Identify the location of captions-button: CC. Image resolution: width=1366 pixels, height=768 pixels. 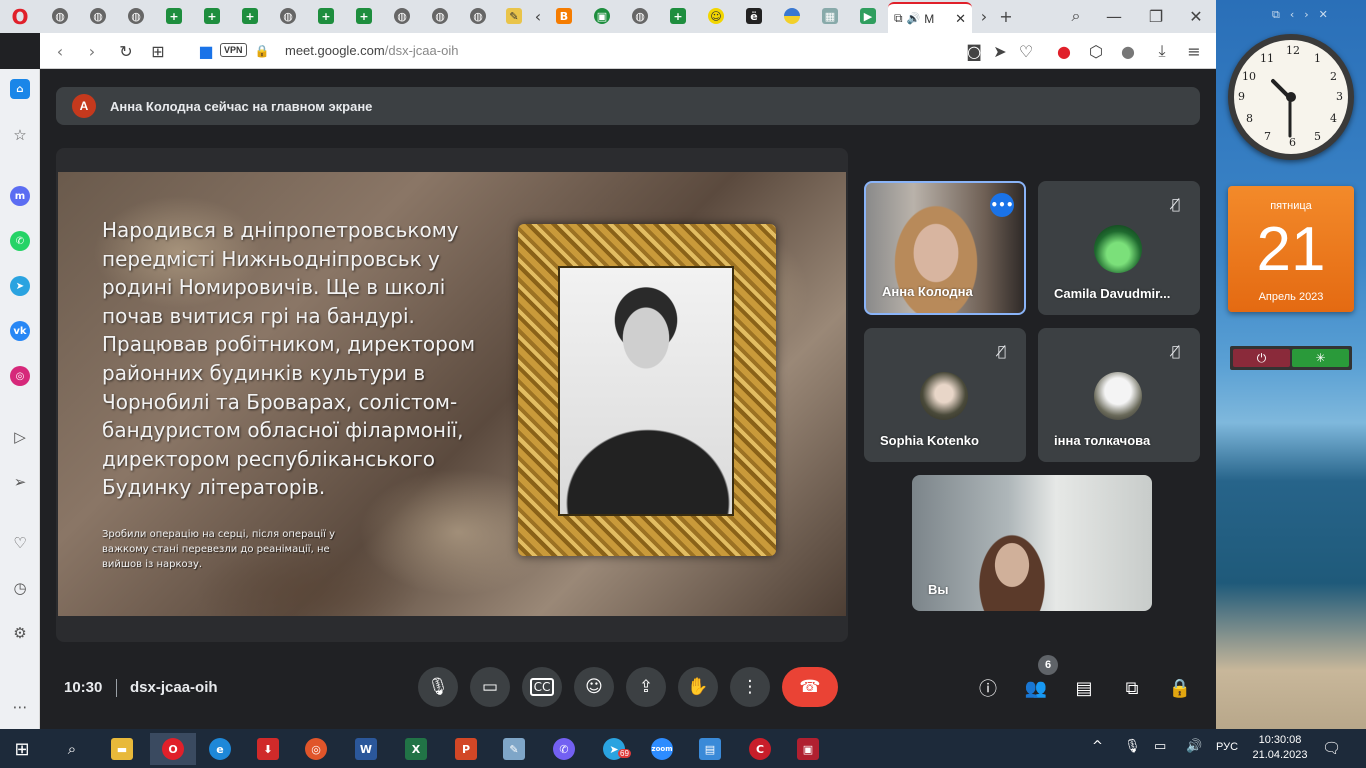
(542, 687).